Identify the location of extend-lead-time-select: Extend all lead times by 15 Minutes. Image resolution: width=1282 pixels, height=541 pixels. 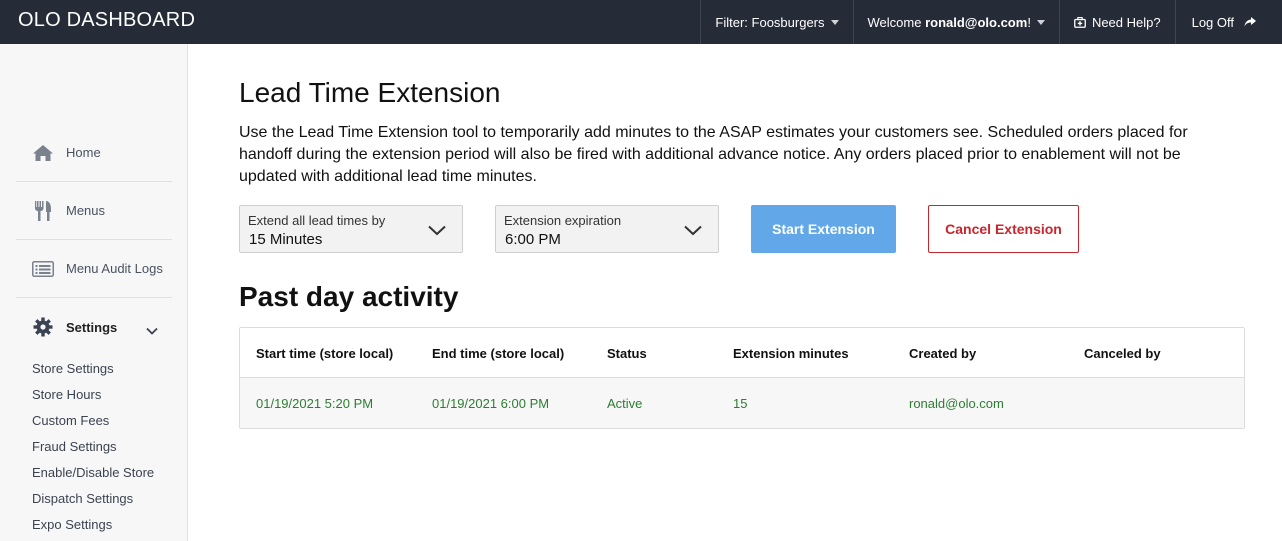
(351, 229).